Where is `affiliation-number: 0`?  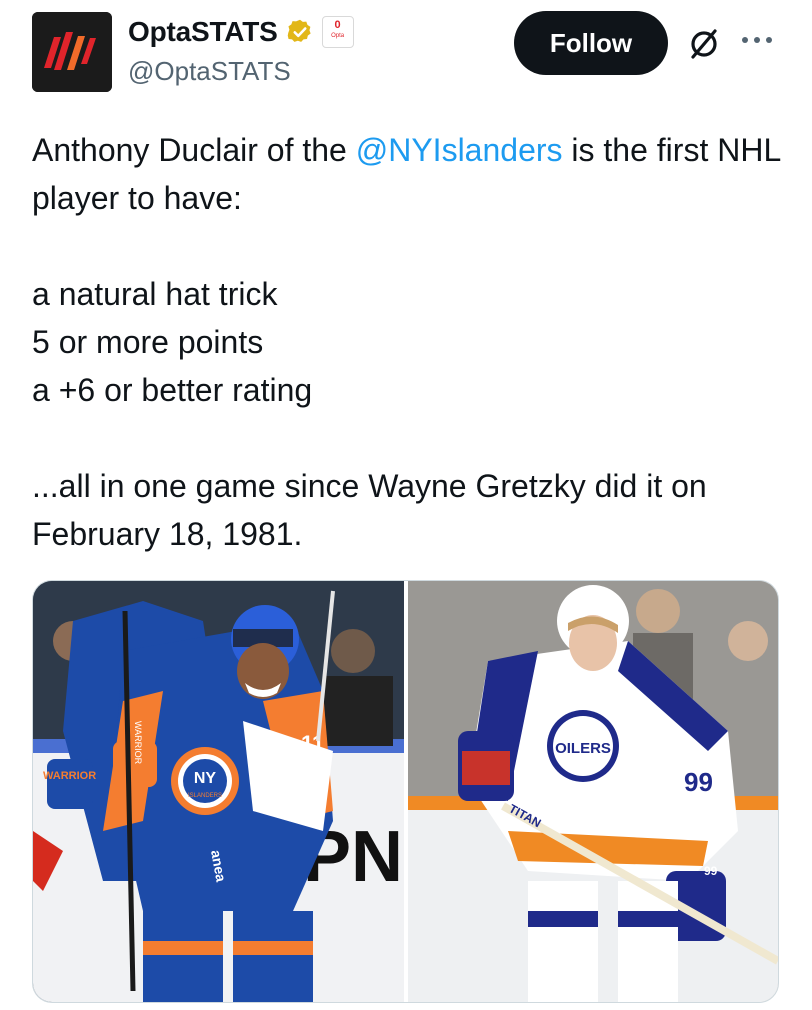 affiliation-number: 0 is located at coordinates (337, 25).